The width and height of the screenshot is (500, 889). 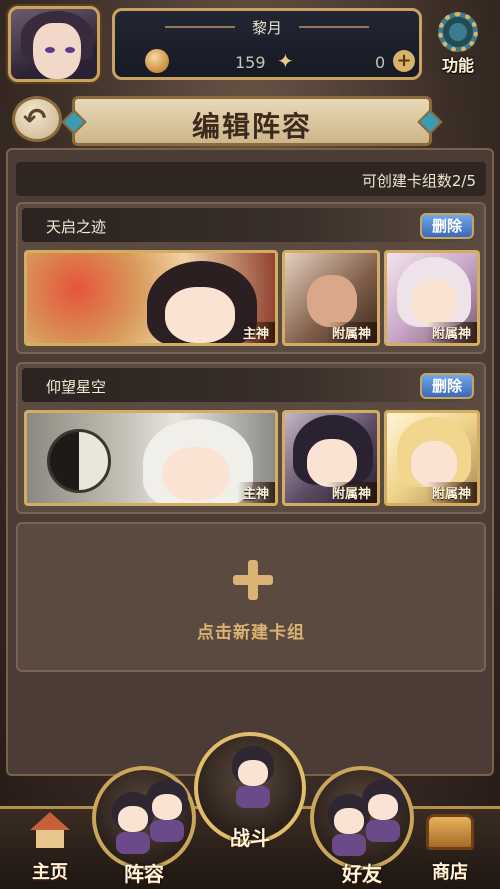 I want to click on currency-row: 159 ✦ 0 +, so click(x=270, y=62).